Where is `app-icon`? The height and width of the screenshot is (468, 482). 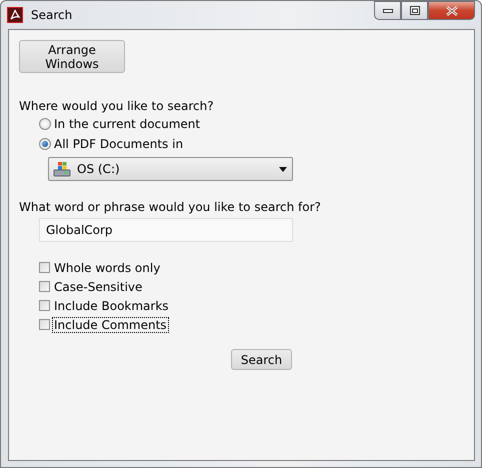 app-icon is located at coordinates (15, 15).